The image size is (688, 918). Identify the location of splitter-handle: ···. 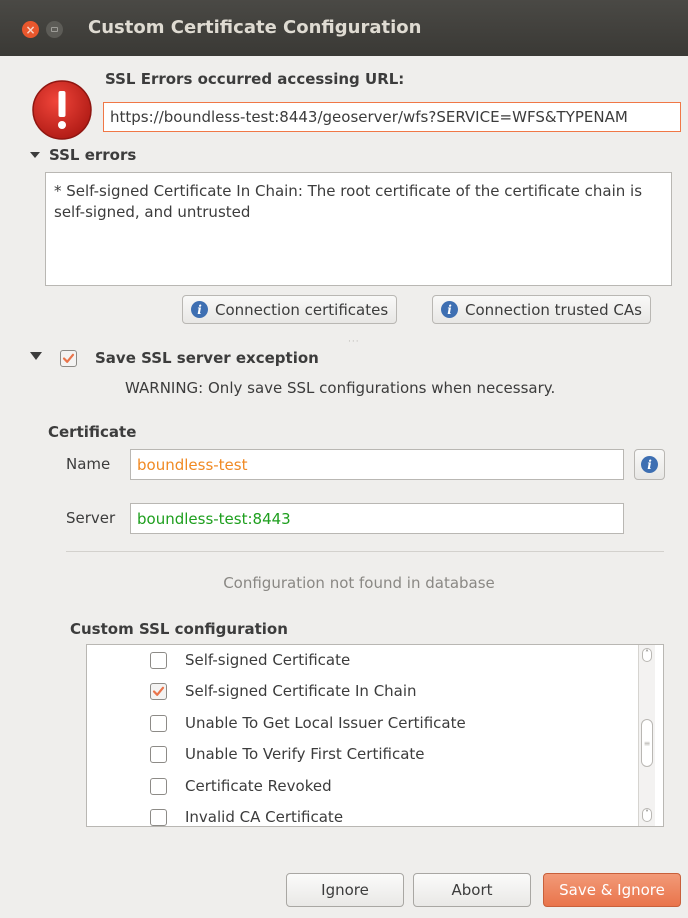
(354, 342).